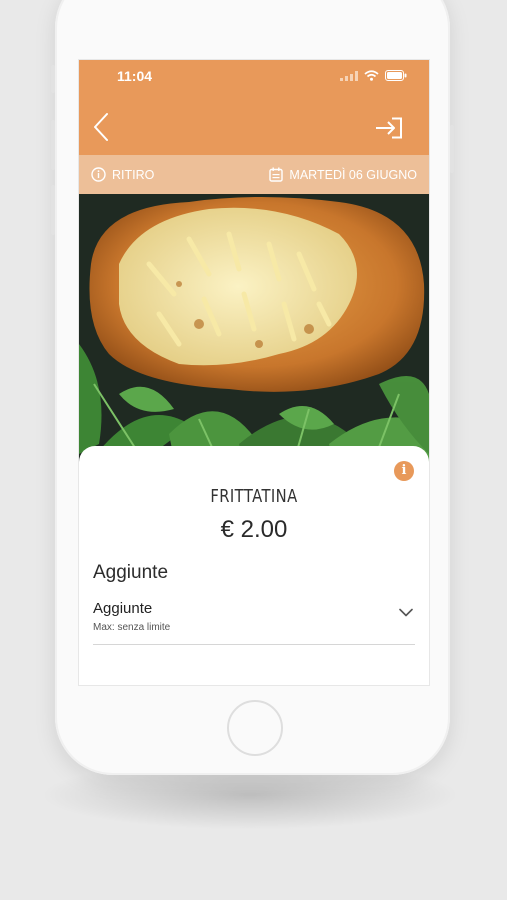 The width and height of the screenshot is (507, 900). I want to click on product-name: FRITTATINA, so click(254, 496).